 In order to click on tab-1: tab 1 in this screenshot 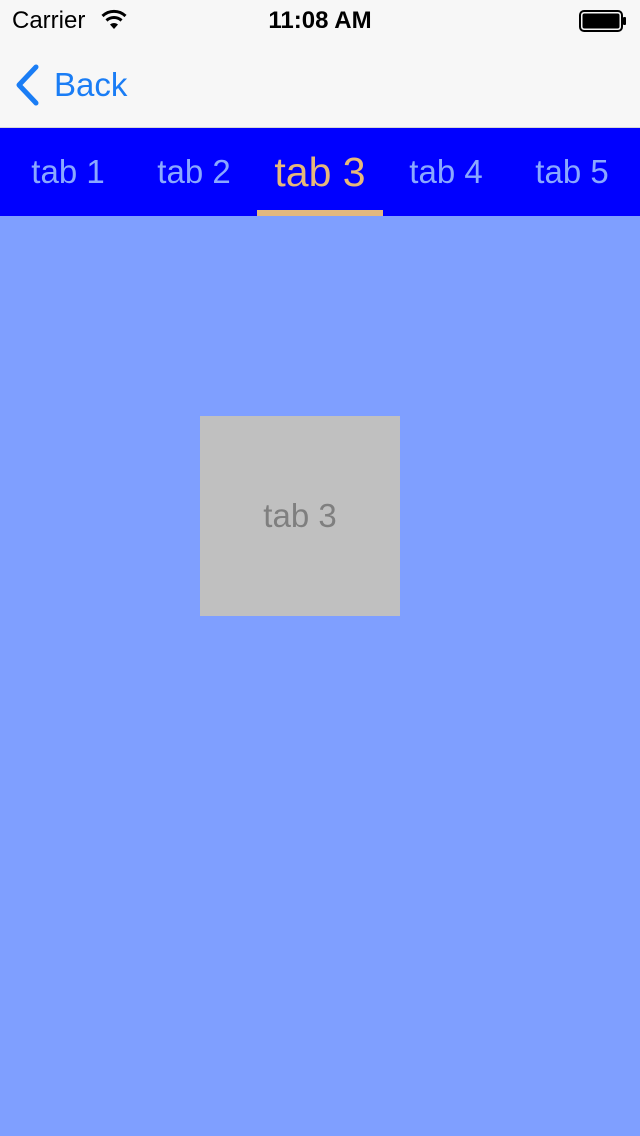, I will do `click(68, 172)`.